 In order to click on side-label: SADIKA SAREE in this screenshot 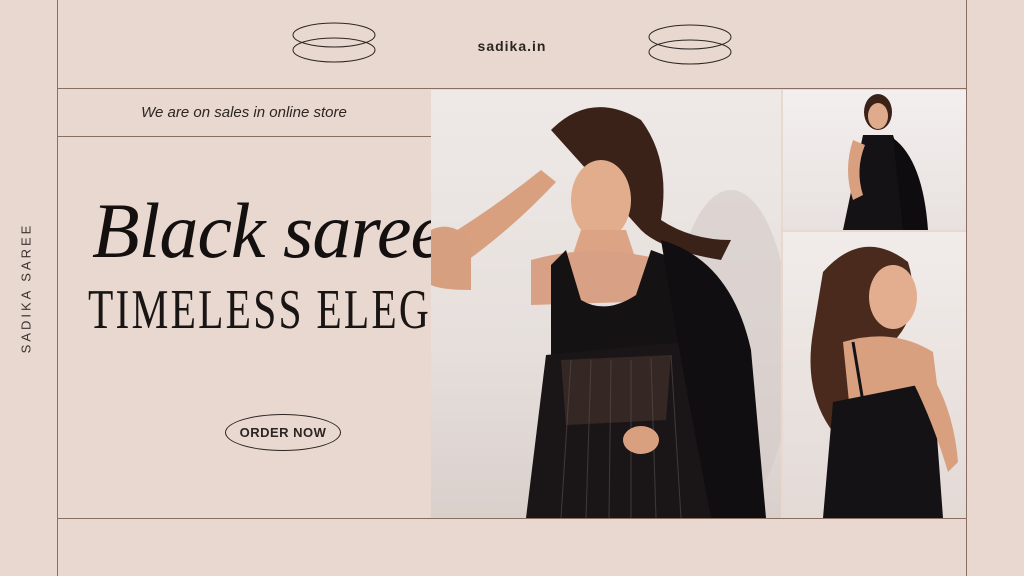, I will do `click(26, 288)`.